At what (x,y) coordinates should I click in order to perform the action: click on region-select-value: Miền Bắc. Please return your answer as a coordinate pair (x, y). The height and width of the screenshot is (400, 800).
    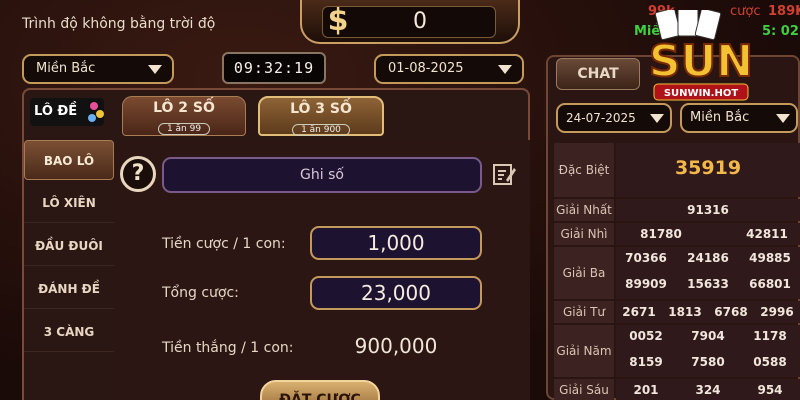
    Looking at the image, I should click on (66, 68).